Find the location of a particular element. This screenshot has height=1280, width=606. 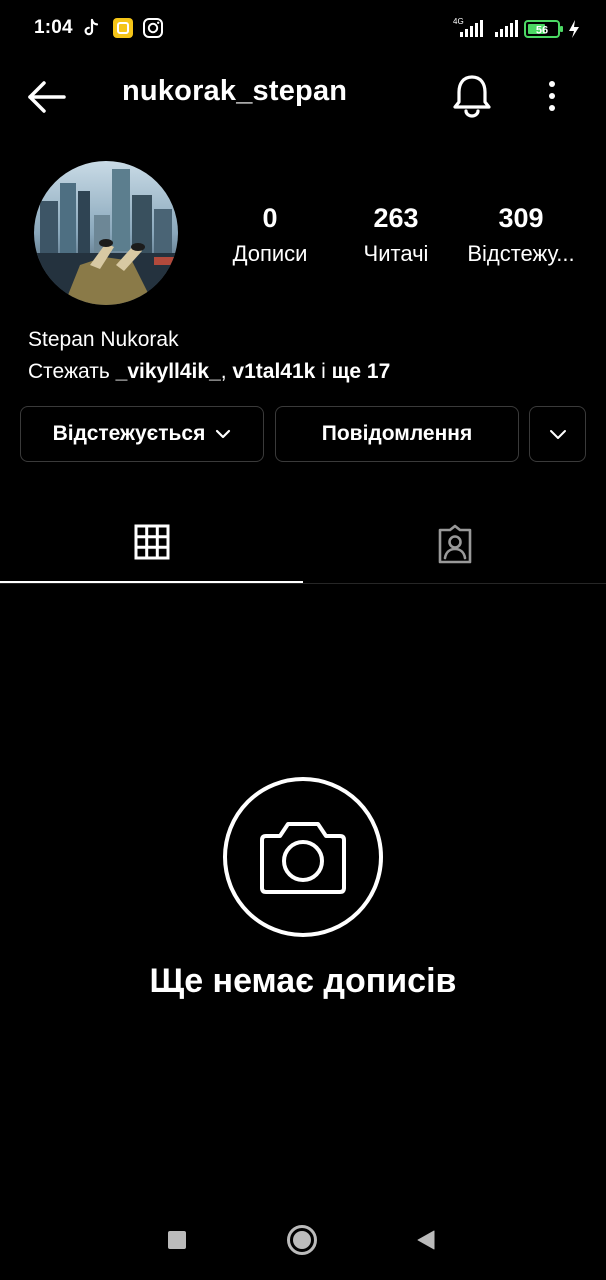

recents-square-icon is located at coordinates (177, 1240).